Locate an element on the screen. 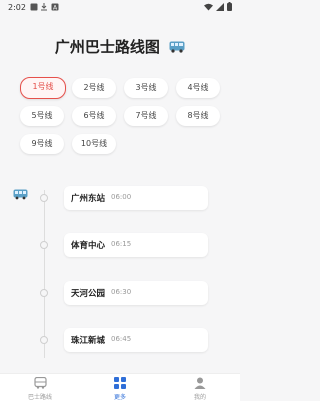 The height and width of the screenshot is (401, 320). stop-name: 天河公园 is located at coordinates (88, 294).